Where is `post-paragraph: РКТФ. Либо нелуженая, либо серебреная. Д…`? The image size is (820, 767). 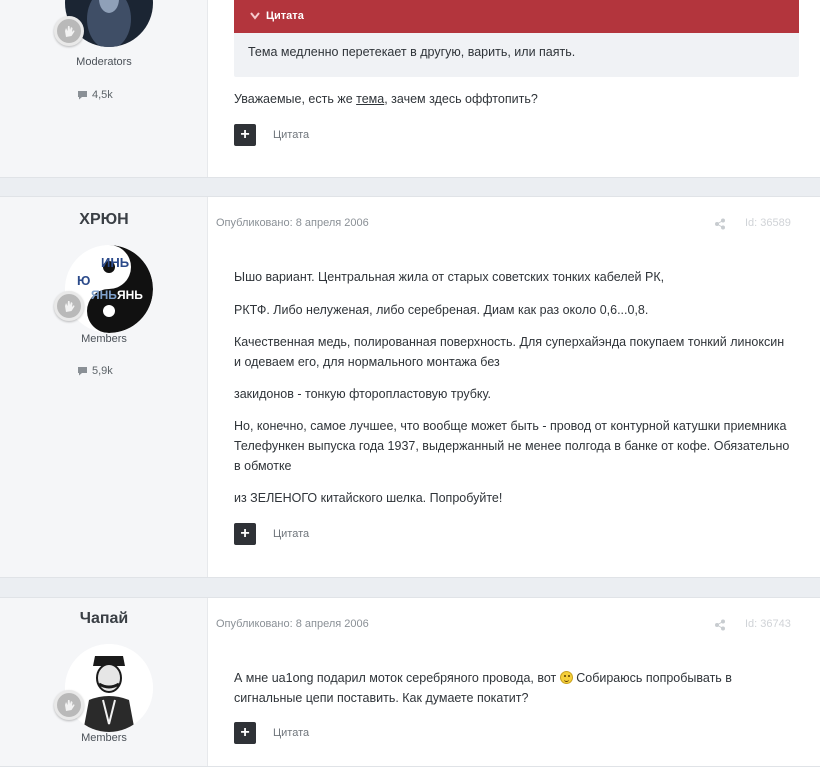
post-paragraph: РКТФ. Либо нелуженая, либо серебреная. Д… is located at coordinates (441, 310).